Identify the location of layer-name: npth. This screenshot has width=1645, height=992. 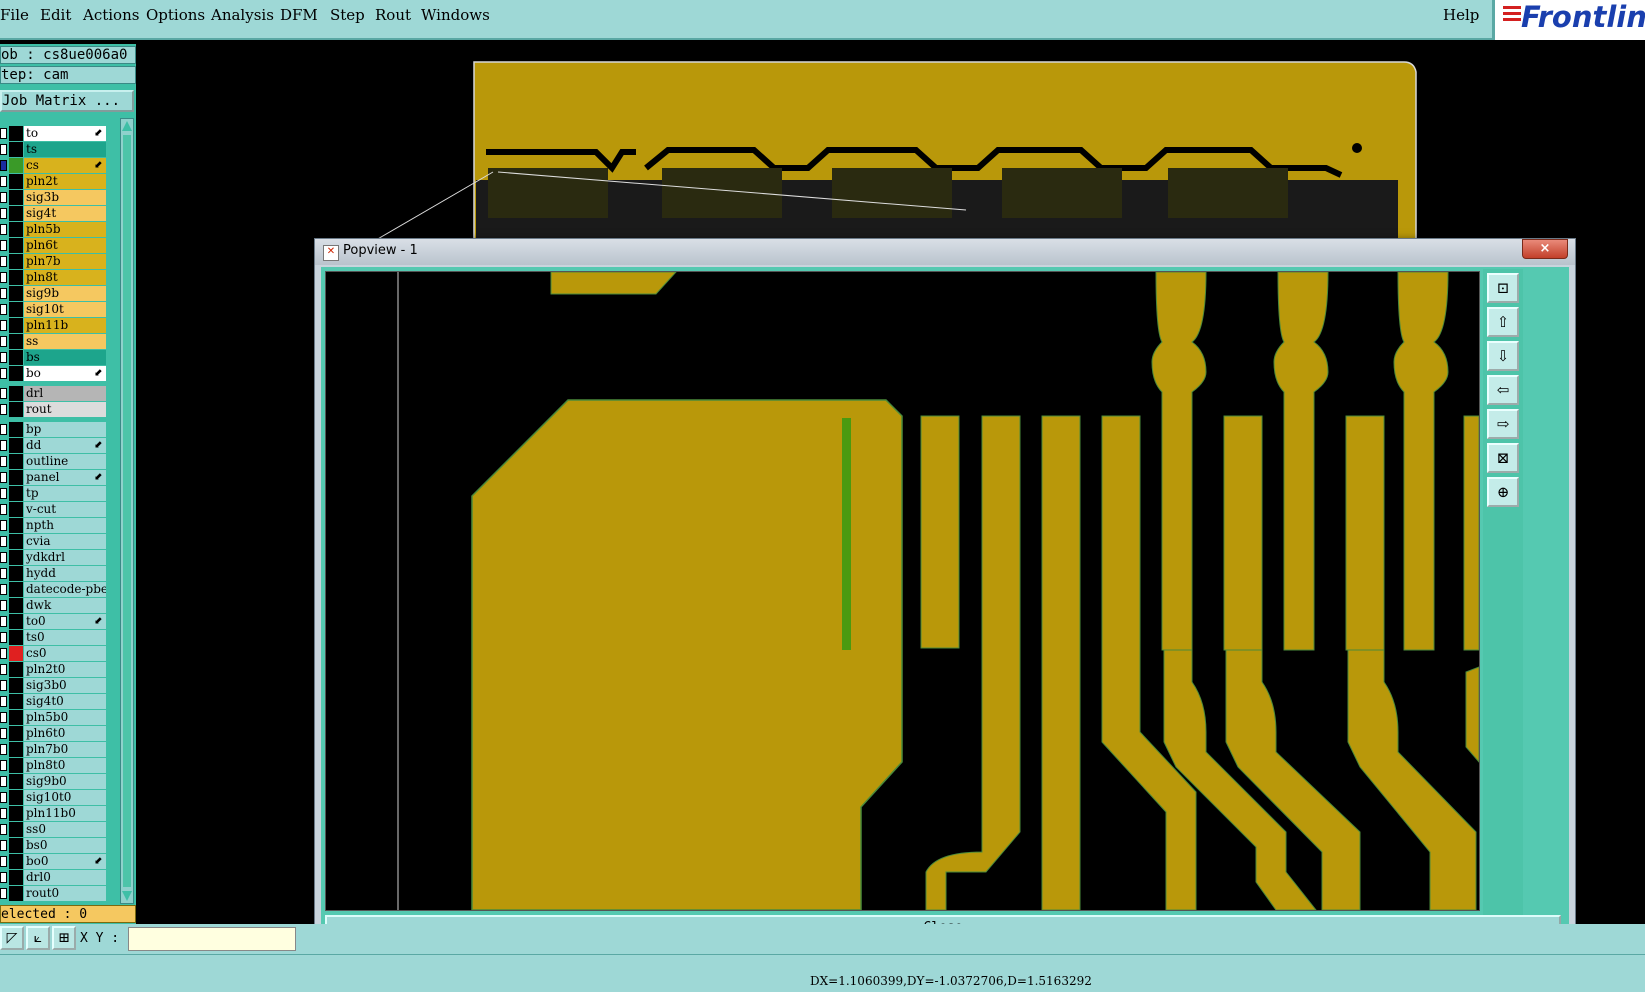
(65, 525).